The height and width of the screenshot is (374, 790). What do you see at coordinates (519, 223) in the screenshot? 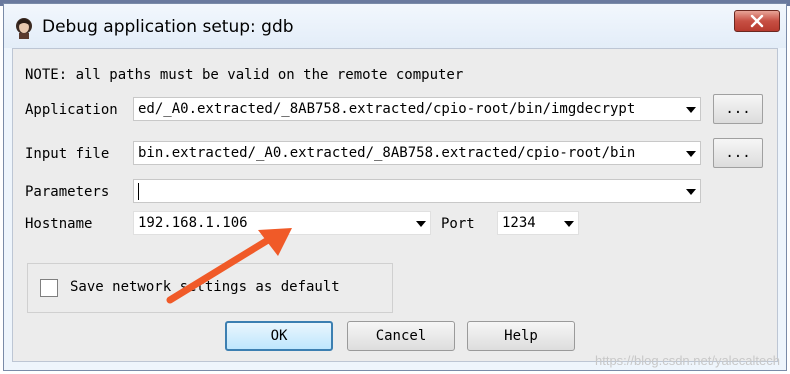
I see `port-value: 1234` at bounding box center [519, 223].